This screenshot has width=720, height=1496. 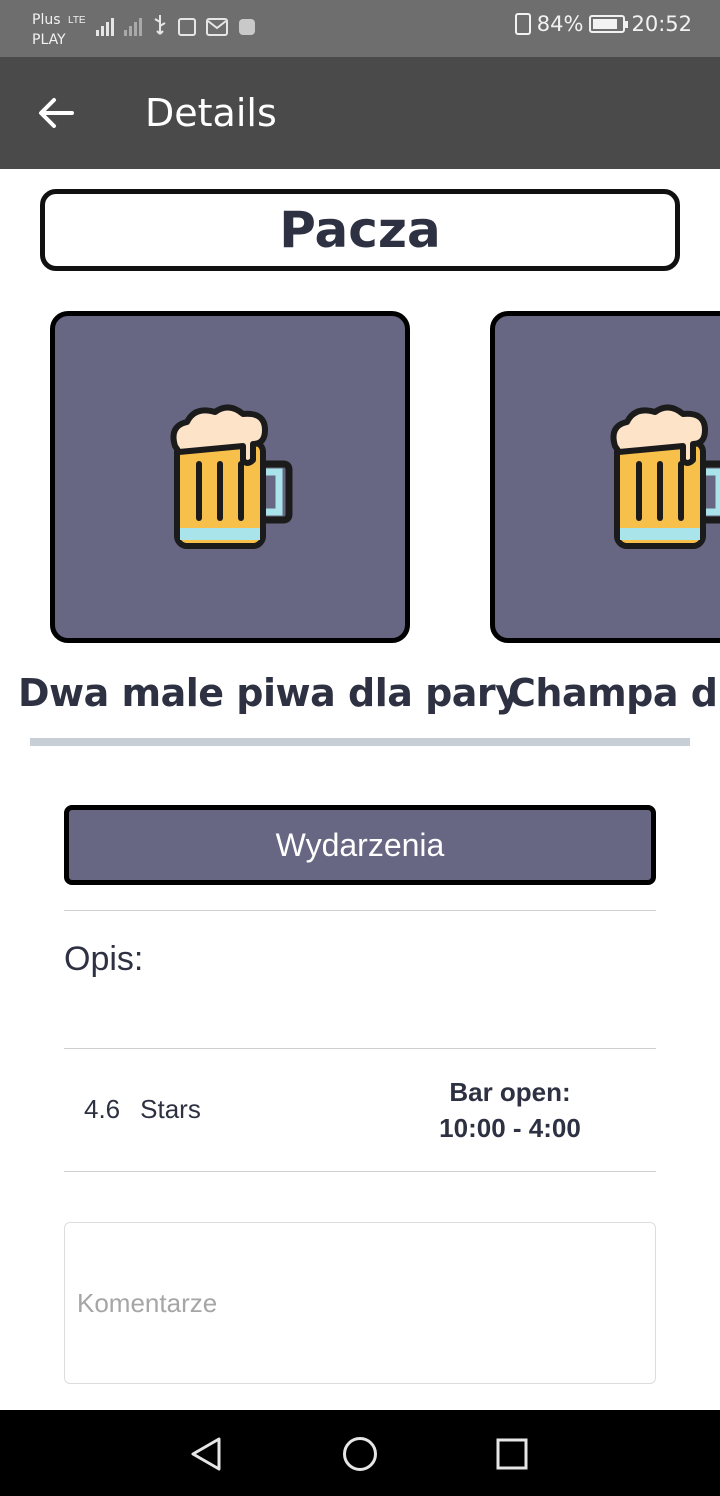 What do you see at coordinates (510, 1128) in the screenshot?
I see `hours-value: 10:00 - 4:00` at bounding box center [510, 1128].